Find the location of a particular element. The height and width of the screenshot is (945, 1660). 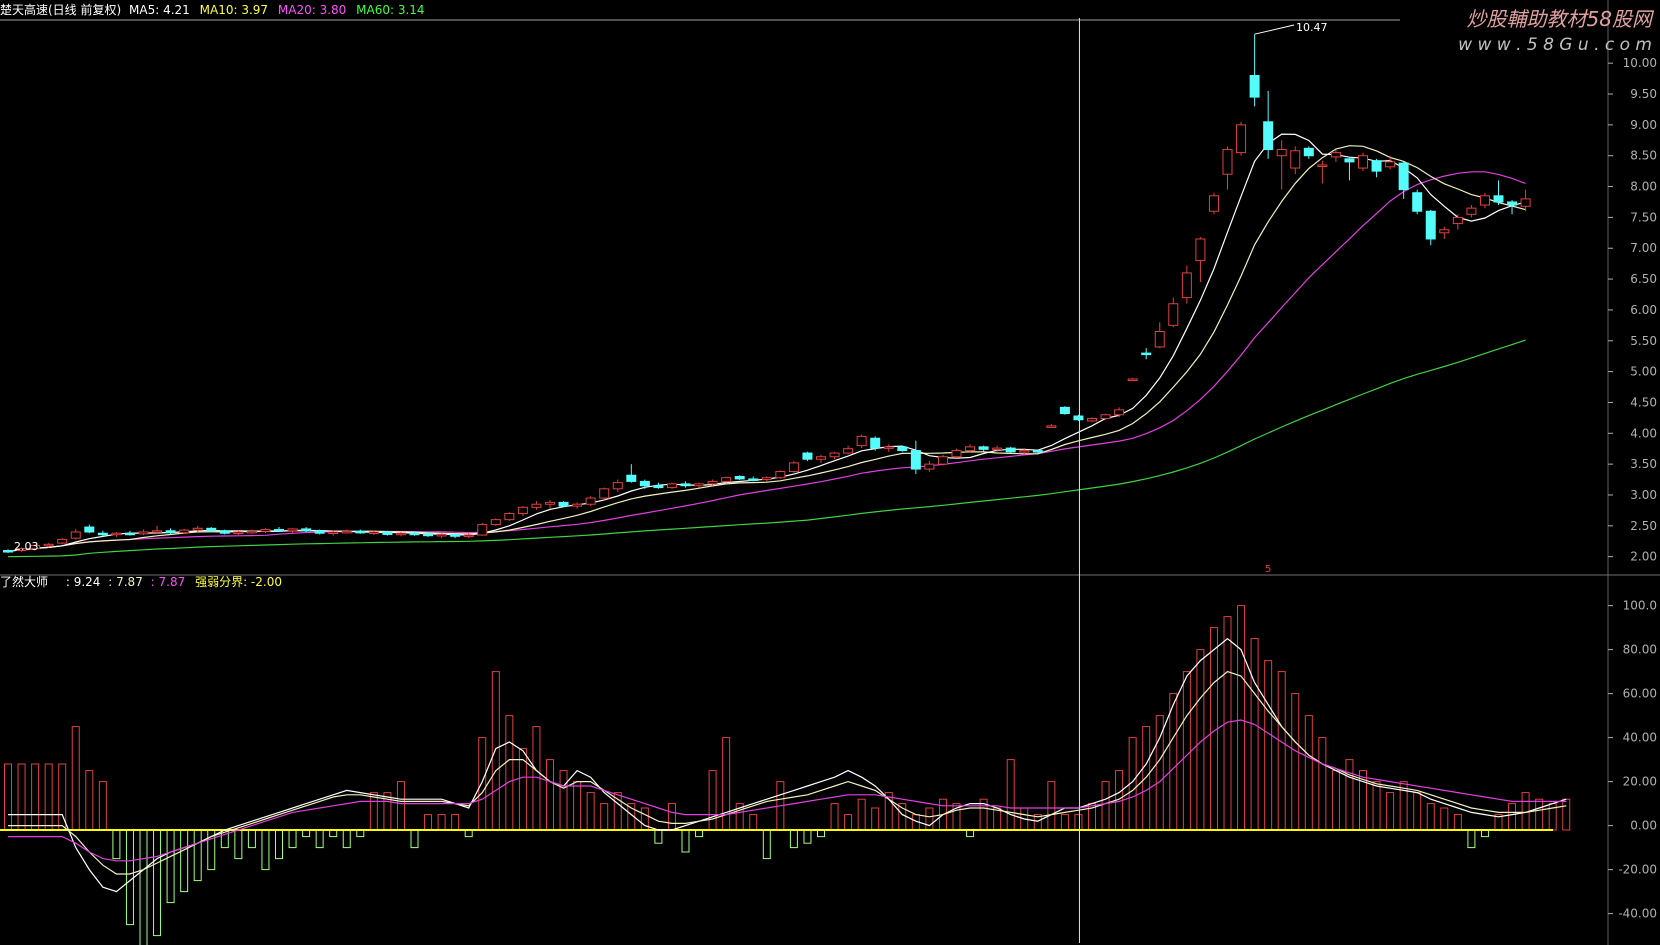

price-tick-label: 2.00 is located at coordinates (1643, 557).